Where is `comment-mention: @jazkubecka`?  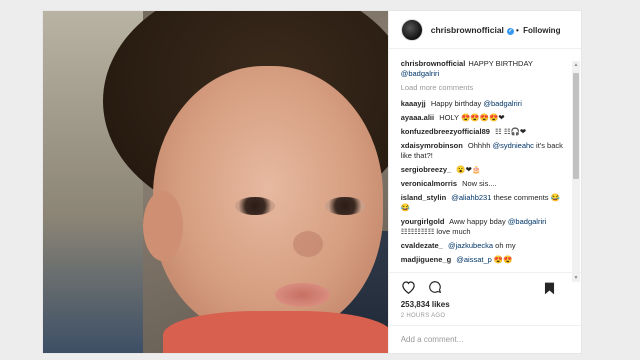
comment-mention: @jazkubecka is located at coordinates (470, 245).